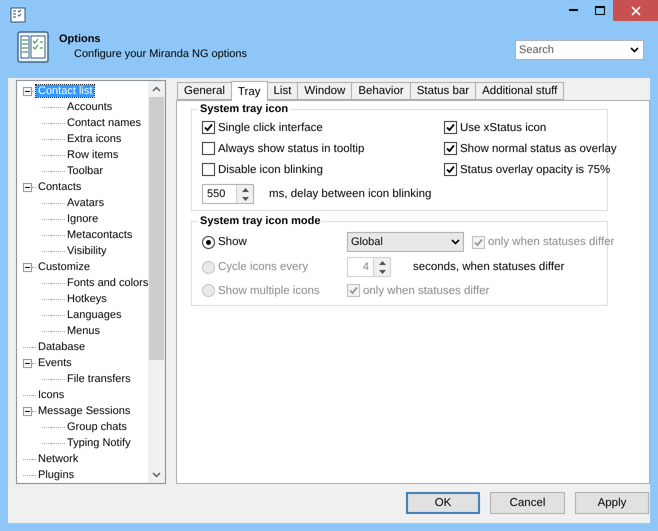 This screenshot has height=531, width=658. What do you see at coordinates (270, 170) in the screenshot?
I see `checkbox-label: Disable icon blinking` at bounding box center [270, 170].